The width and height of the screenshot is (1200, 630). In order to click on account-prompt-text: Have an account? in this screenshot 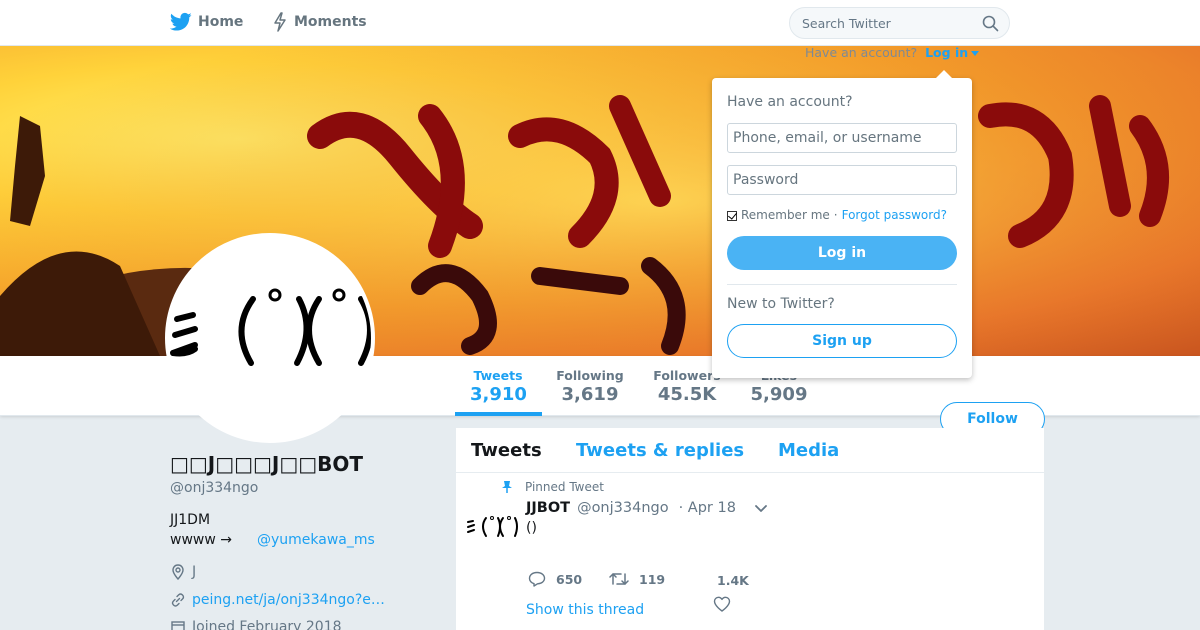, I will do `click(861, 52)`.